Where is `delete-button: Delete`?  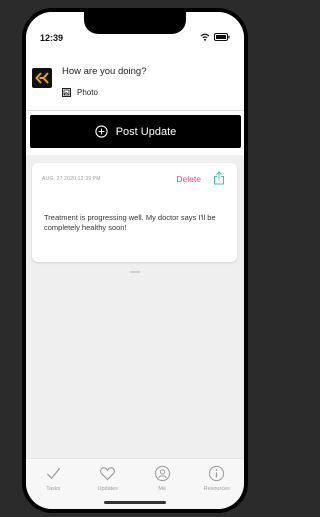 delete-button: Delete is located at coordinates (188, 179).